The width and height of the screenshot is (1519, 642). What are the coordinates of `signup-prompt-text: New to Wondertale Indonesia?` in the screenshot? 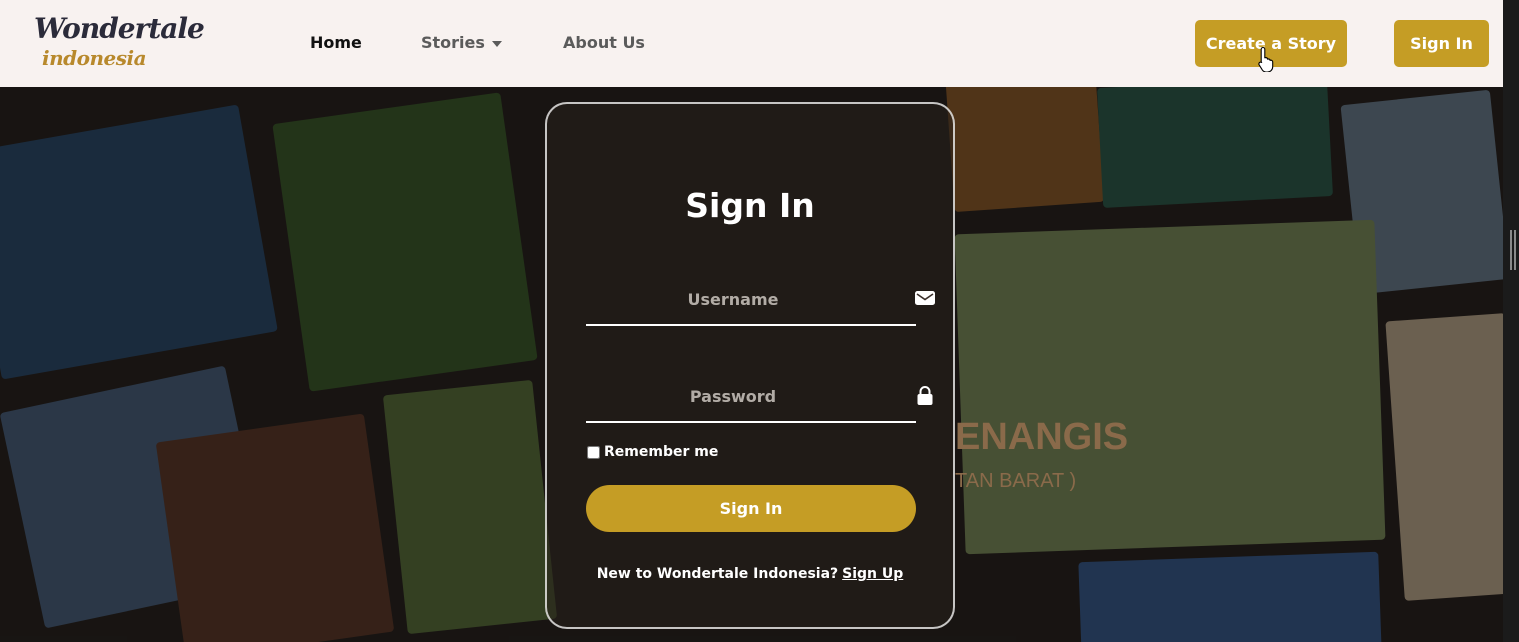 It's located at (717, 574).